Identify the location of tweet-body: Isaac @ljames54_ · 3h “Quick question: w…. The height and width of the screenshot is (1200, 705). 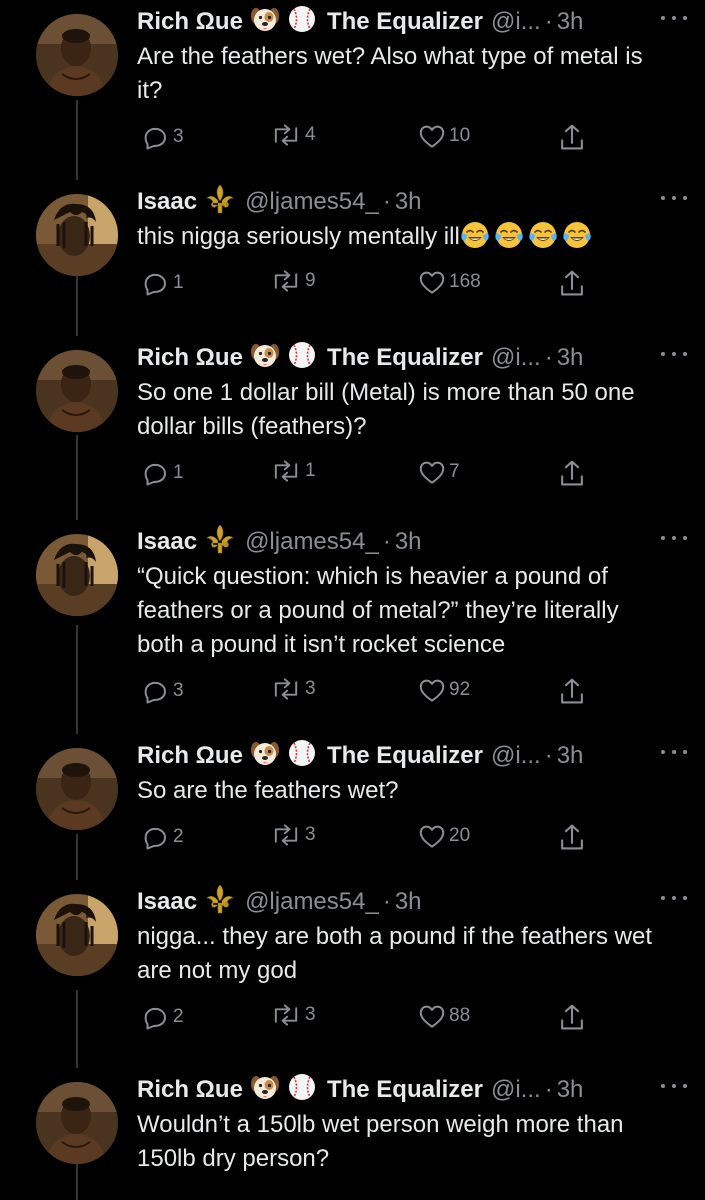
(412, 618).